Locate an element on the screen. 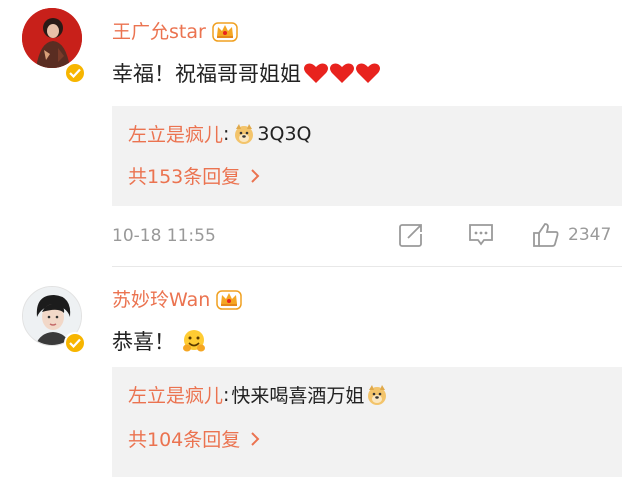 This screenshot has height=477, width=640. comment-text: 恭喜！ is located at coordinates (159, 341).